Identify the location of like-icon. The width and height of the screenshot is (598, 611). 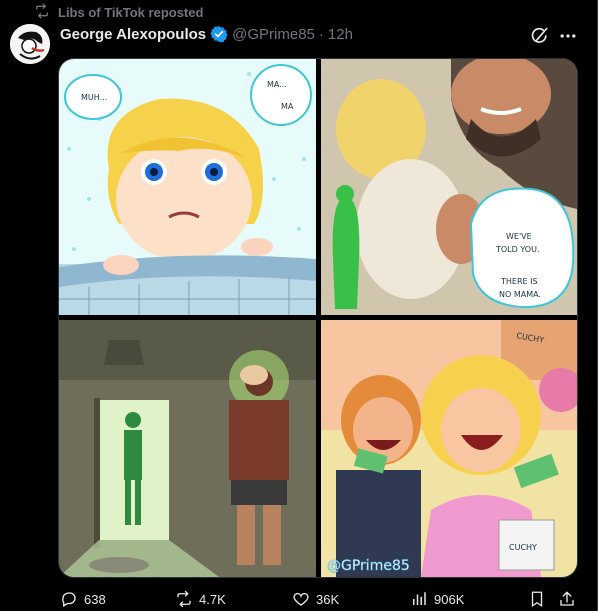
(301, 599).